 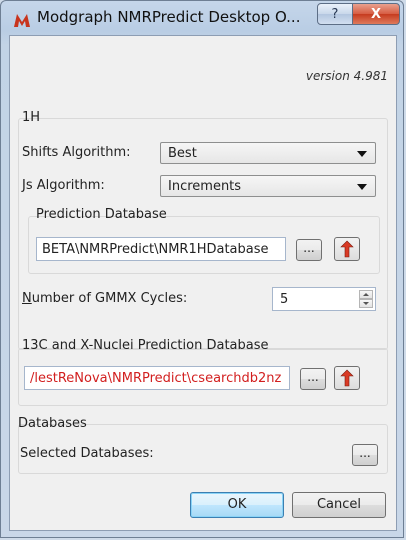 What do you see at coordinates (268, 153) in the screenshot?
I see `shifts-algorithm-select: Best` at bounding box center [268, 153].